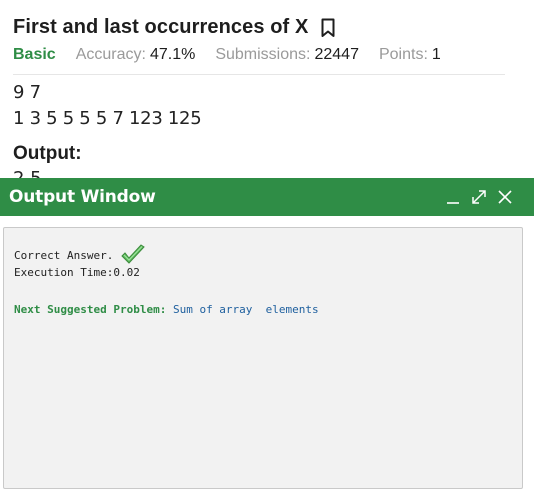  I want to click on points-label: Points:, so click(403, 54).